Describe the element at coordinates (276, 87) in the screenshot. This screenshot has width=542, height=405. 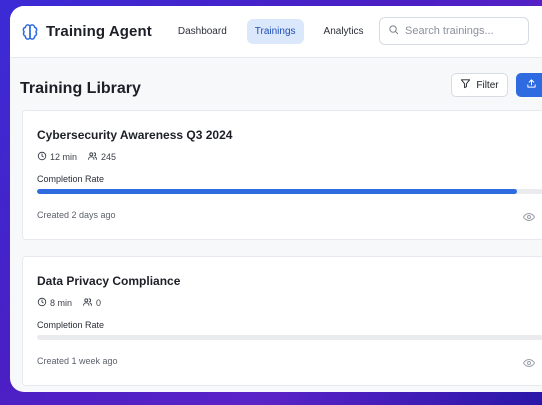
I see `page-header: Training Library Filter` at that location.